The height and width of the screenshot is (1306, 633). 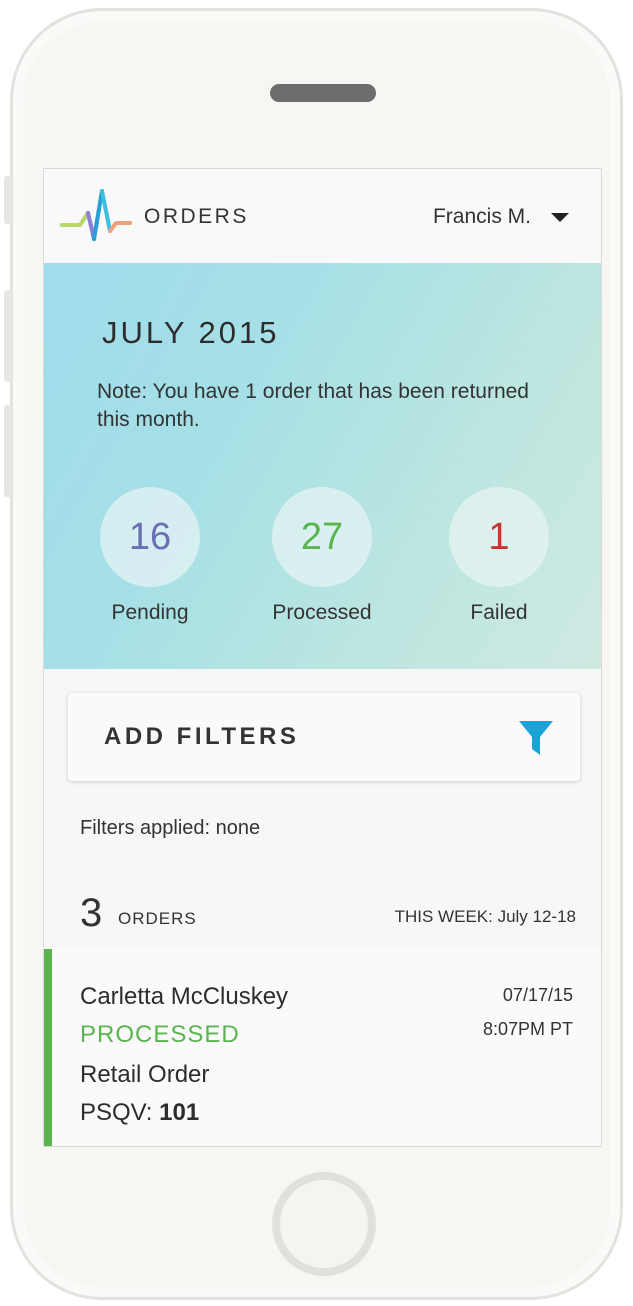 I want to click on order-psqv-value: 101, so click(x=179, y=1112).